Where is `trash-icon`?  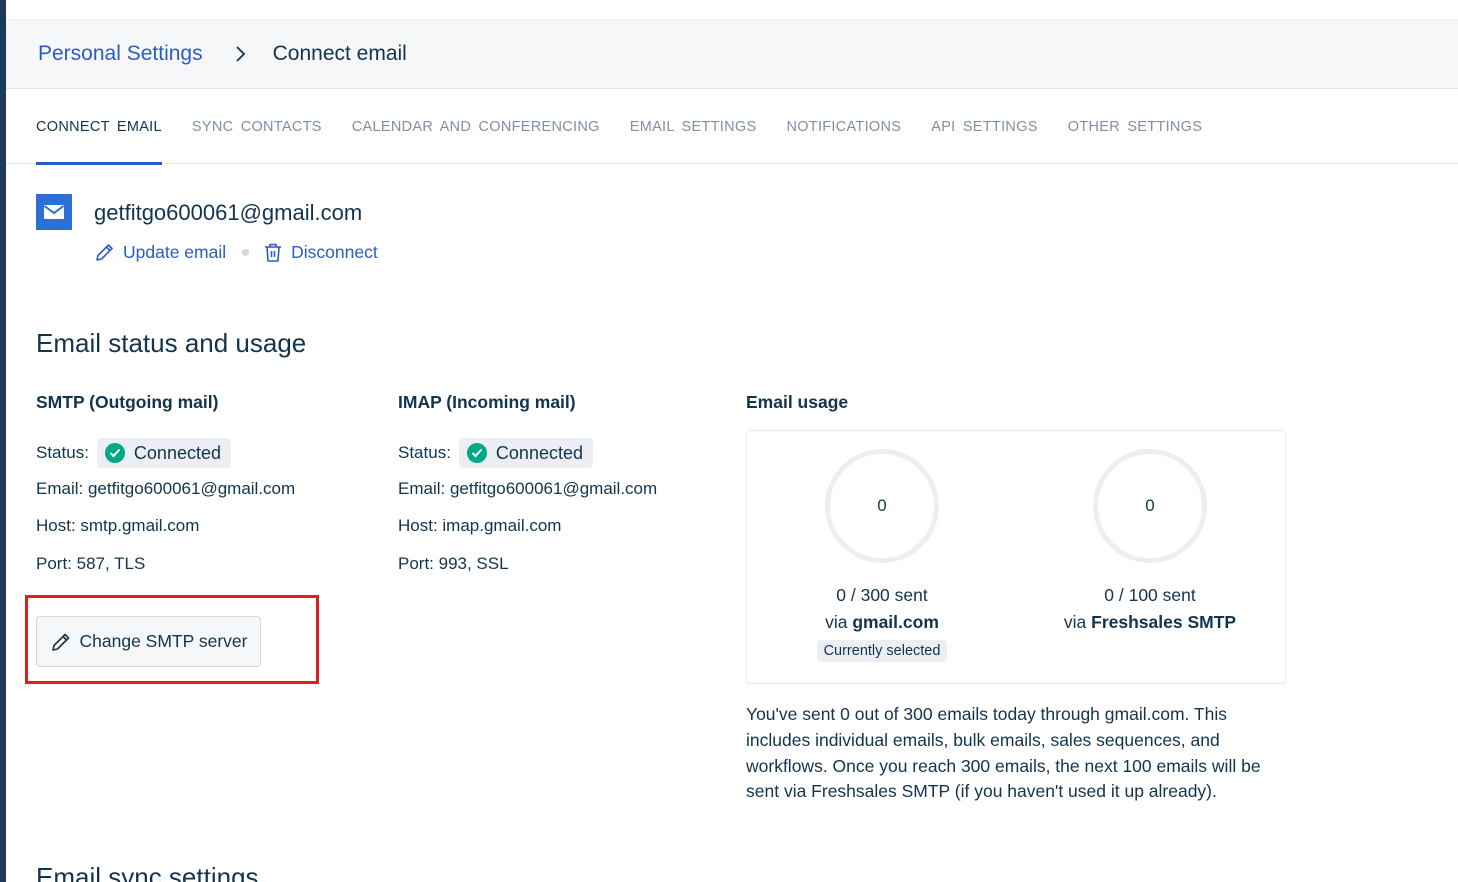 trash-icon is located at coordinates (273, 252).